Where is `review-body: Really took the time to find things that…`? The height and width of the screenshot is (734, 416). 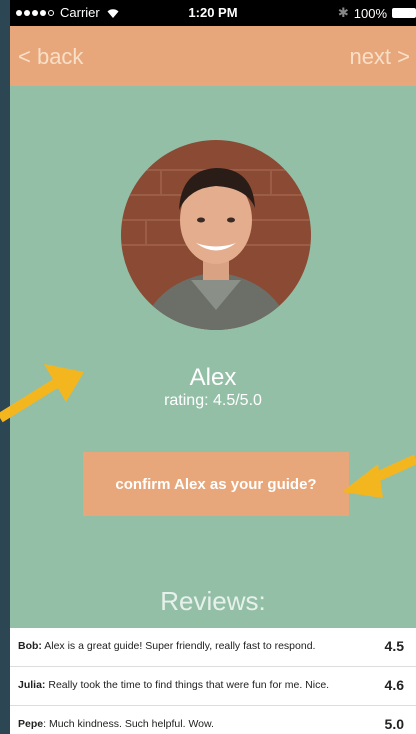 review-body: Really took the time to find things that… is located at coordinates (187, 685).